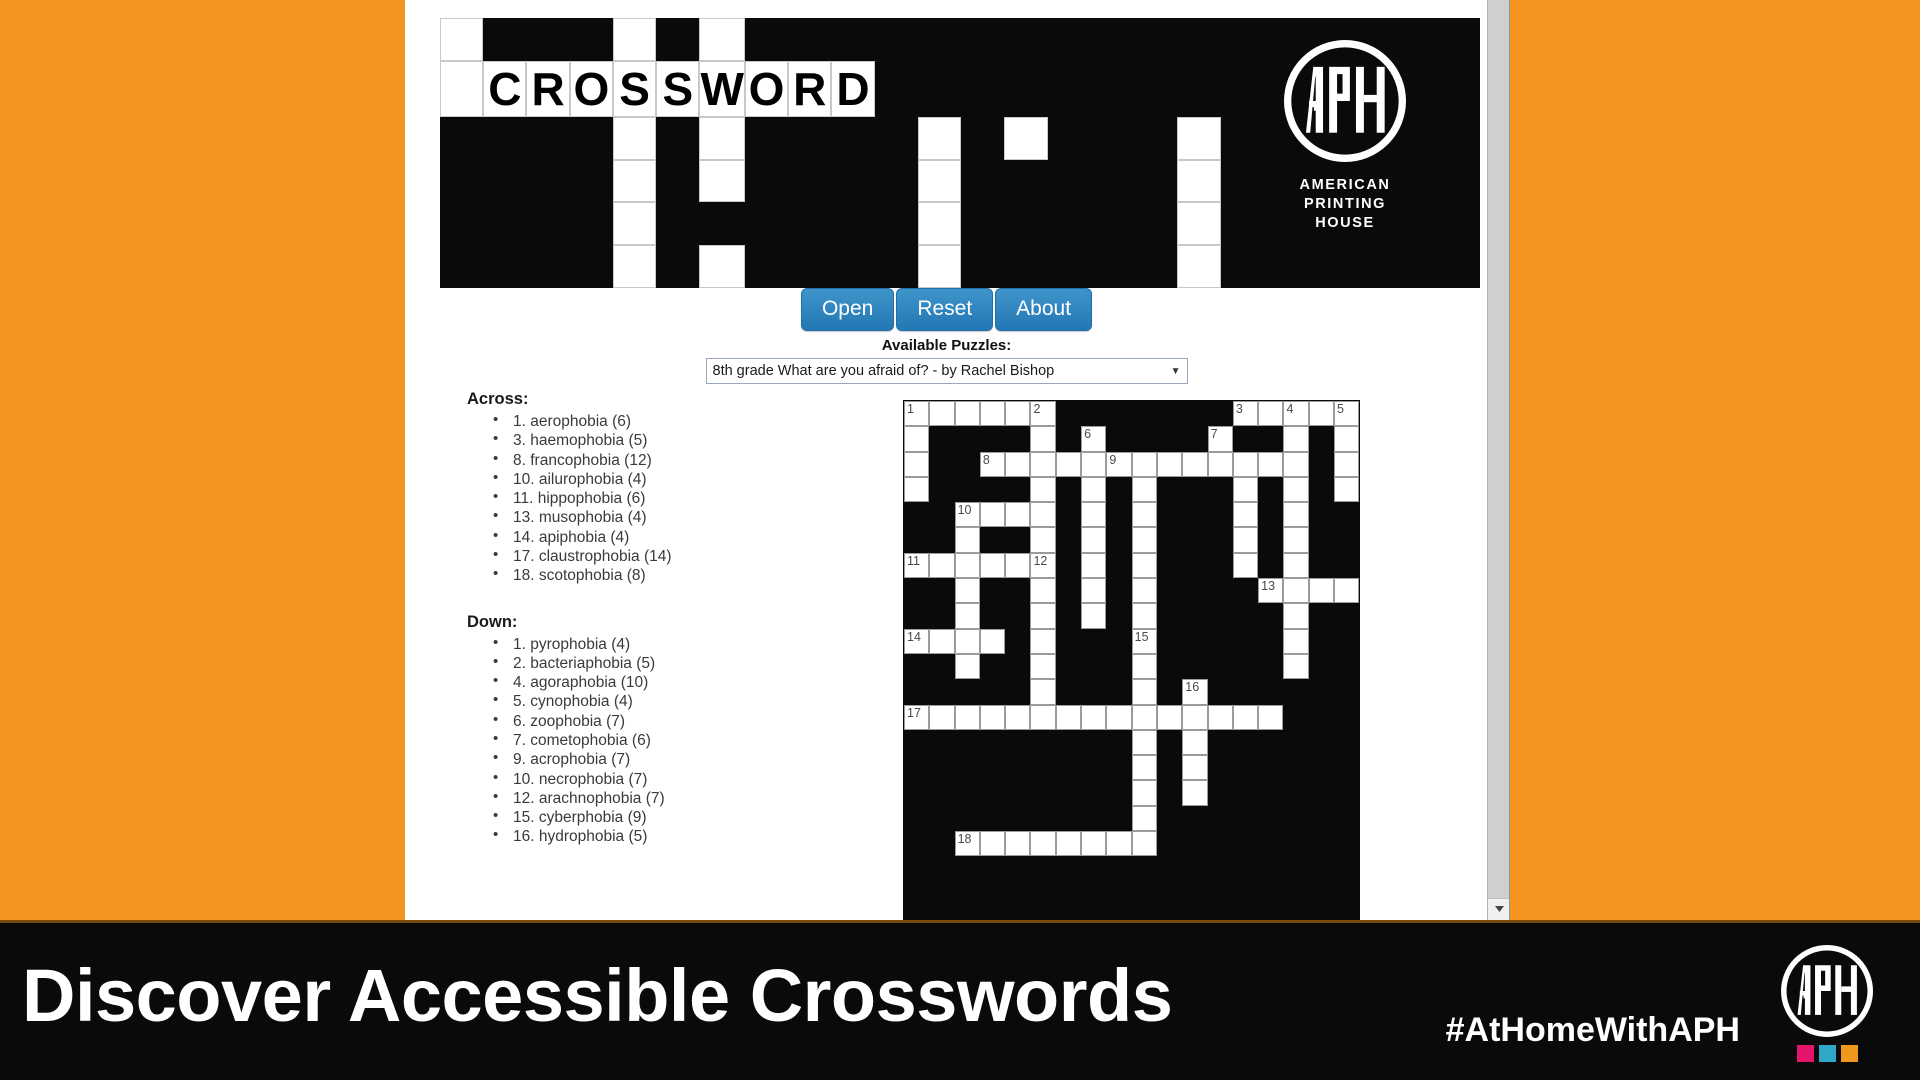  What do you see at coordinates (1347, 414) in the screenshot?
I see `grid-cell-open: 5` at bounding box center [1347, 414].